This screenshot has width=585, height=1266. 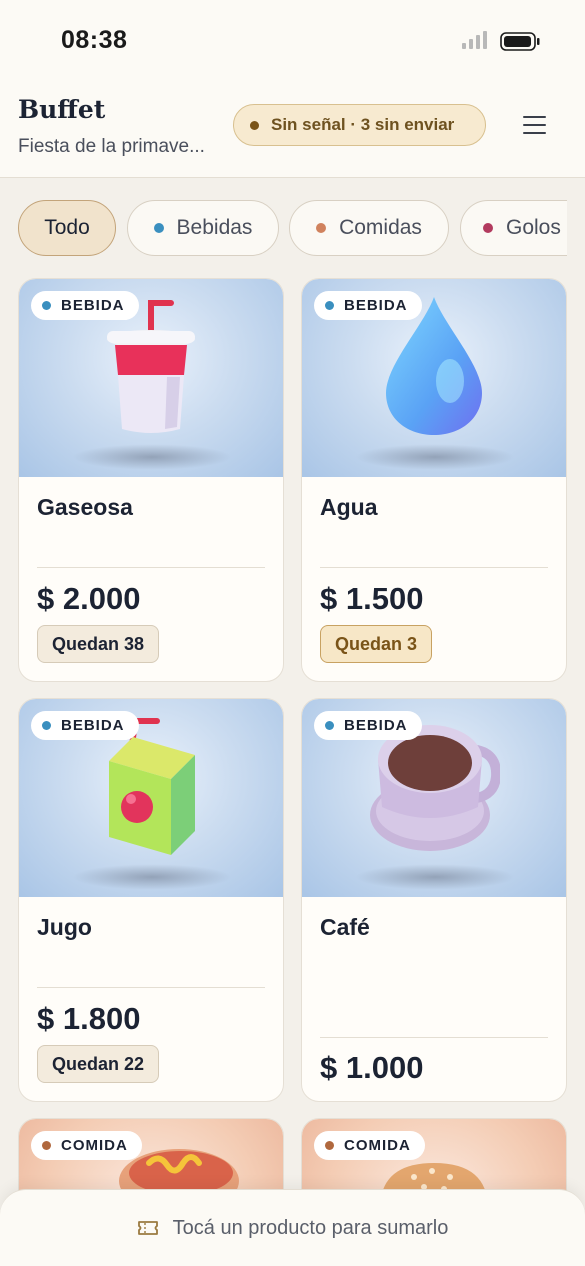 I want to click on sync-status-dot, so click(x=254, y=125).